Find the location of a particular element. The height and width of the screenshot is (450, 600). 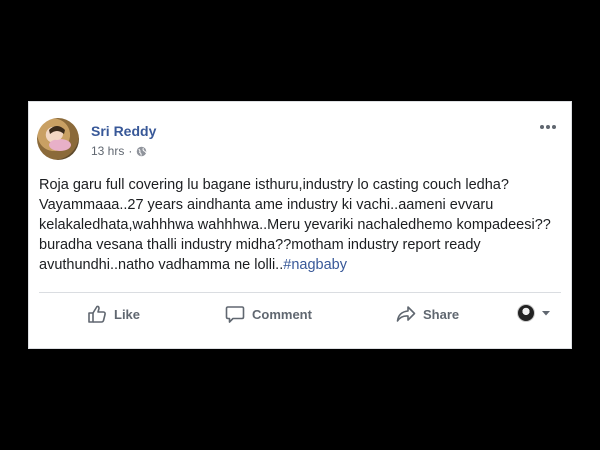

like-button: Like is located at coordinates (113, 314).